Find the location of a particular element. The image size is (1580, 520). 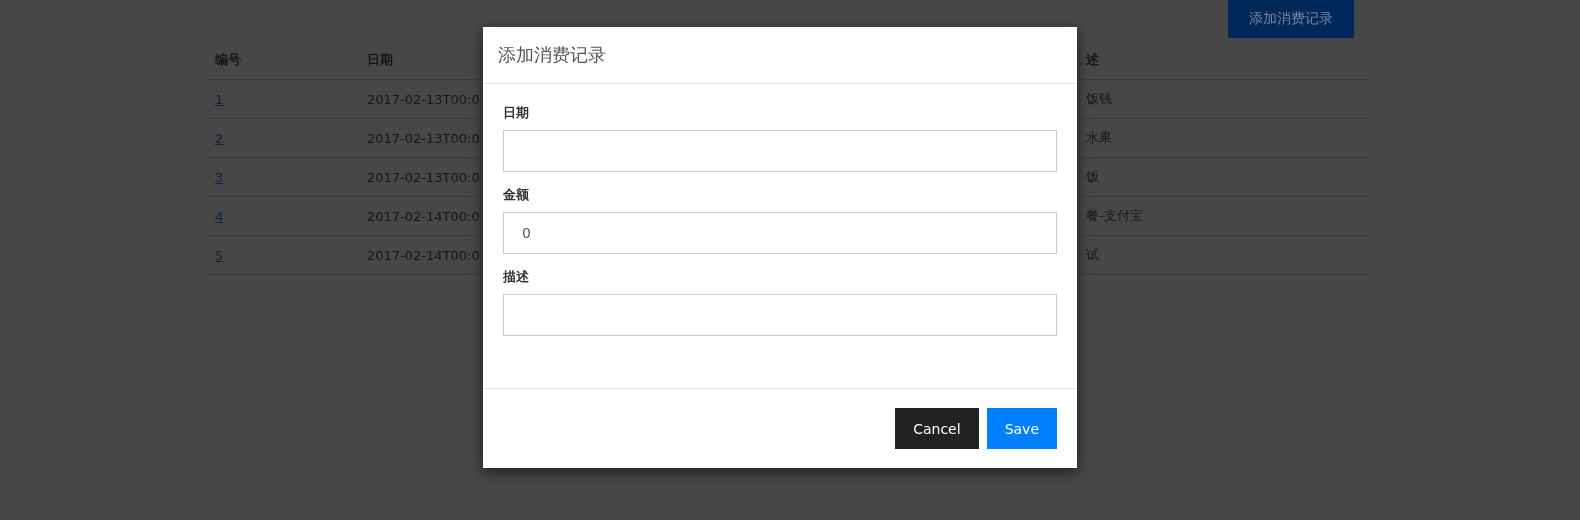

record-link: 4 is located at coordinates (282, 216).